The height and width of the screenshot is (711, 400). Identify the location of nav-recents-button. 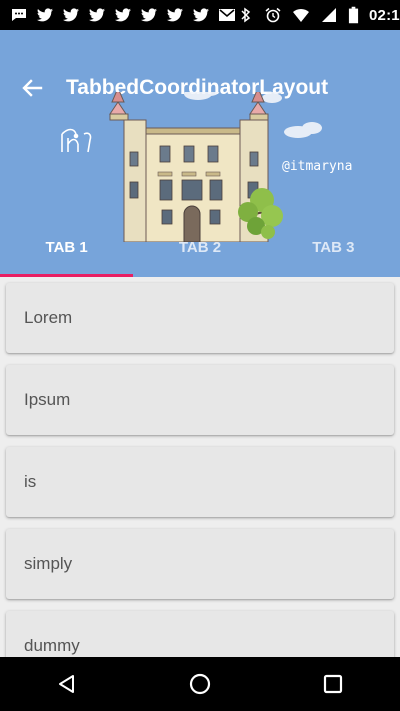
(333, 684).